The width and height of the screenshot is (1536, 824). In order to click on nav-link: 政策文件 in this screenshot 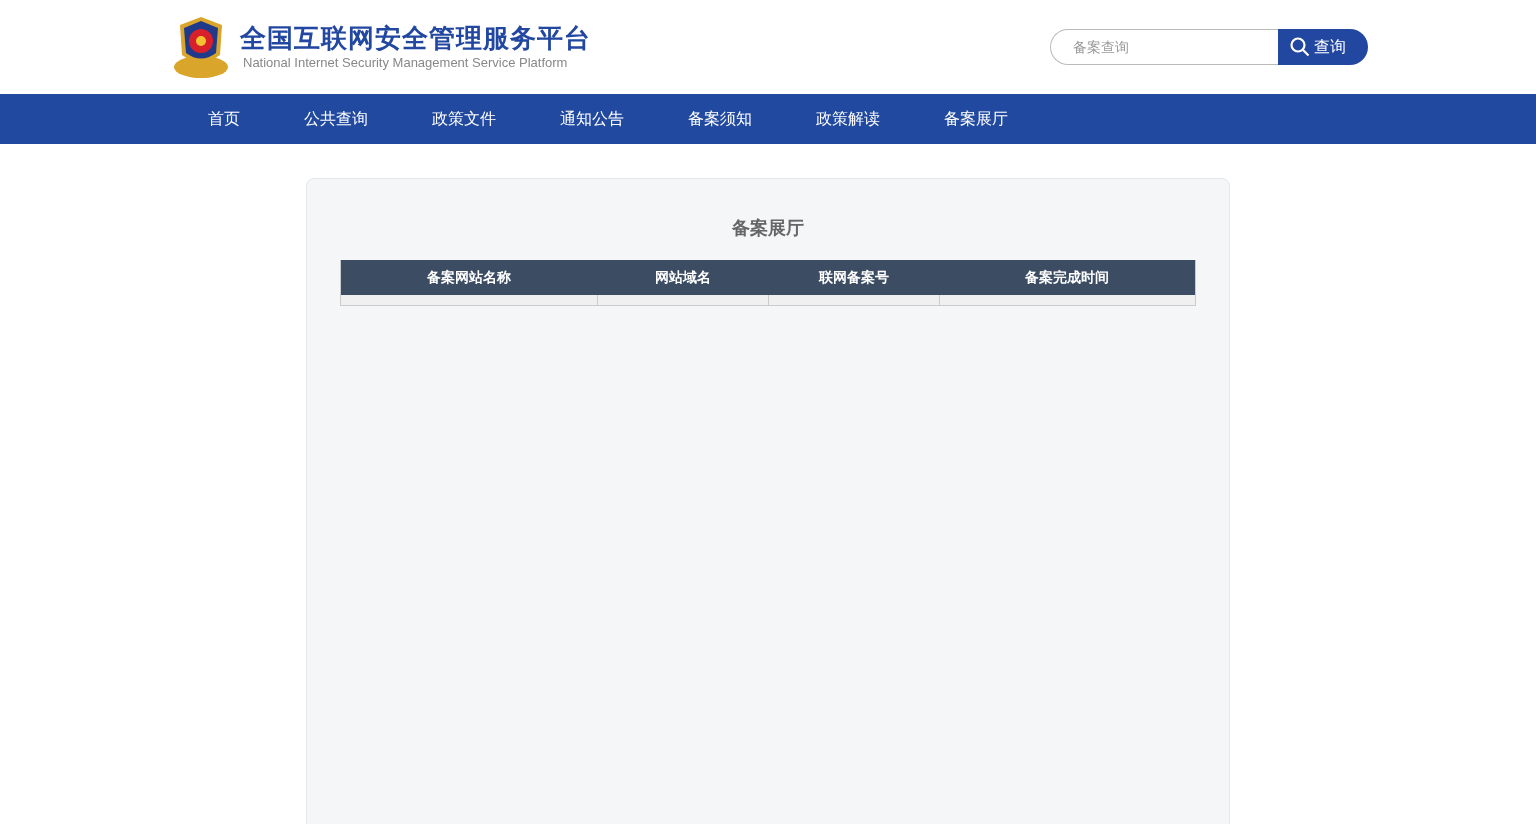, I will do `click(464, 119)`.